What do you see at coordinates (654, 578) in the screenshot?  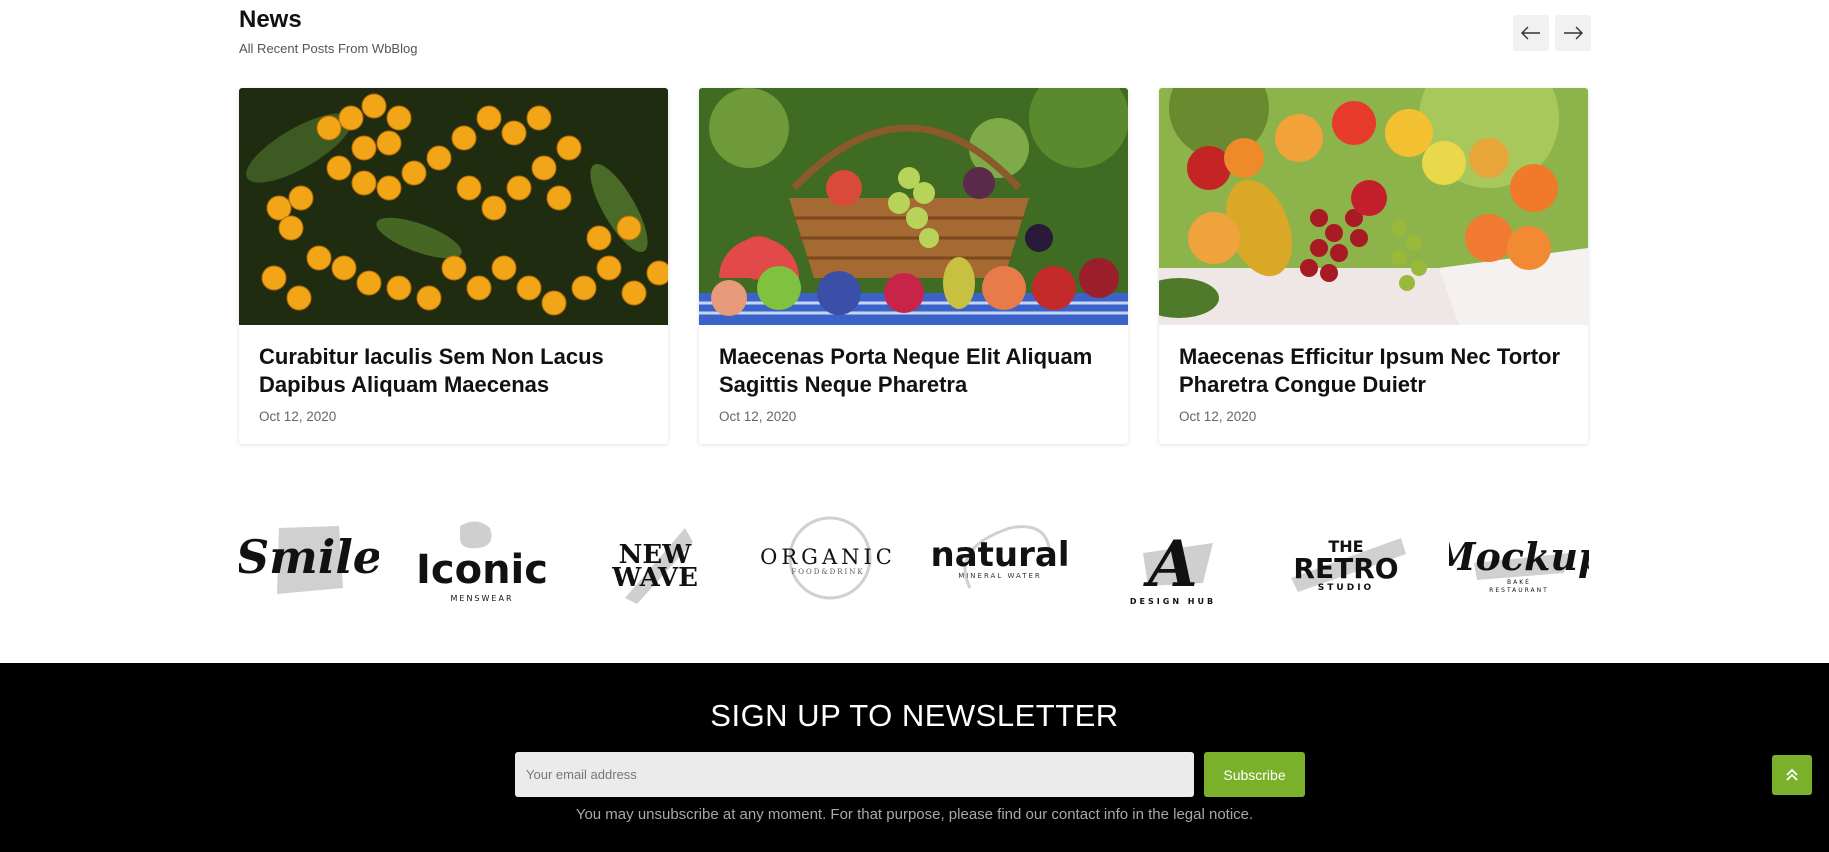 I see `svg-text: WAVE` at bounding box center [654, 578].